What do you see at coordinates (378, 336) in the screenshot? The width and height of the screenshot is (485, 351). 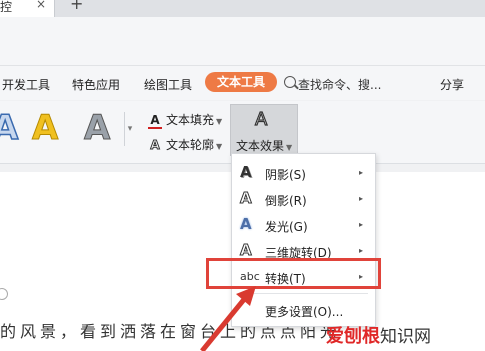 I see `watermark-logo: 爱刨根知识网` at bounding box center [378, 336].